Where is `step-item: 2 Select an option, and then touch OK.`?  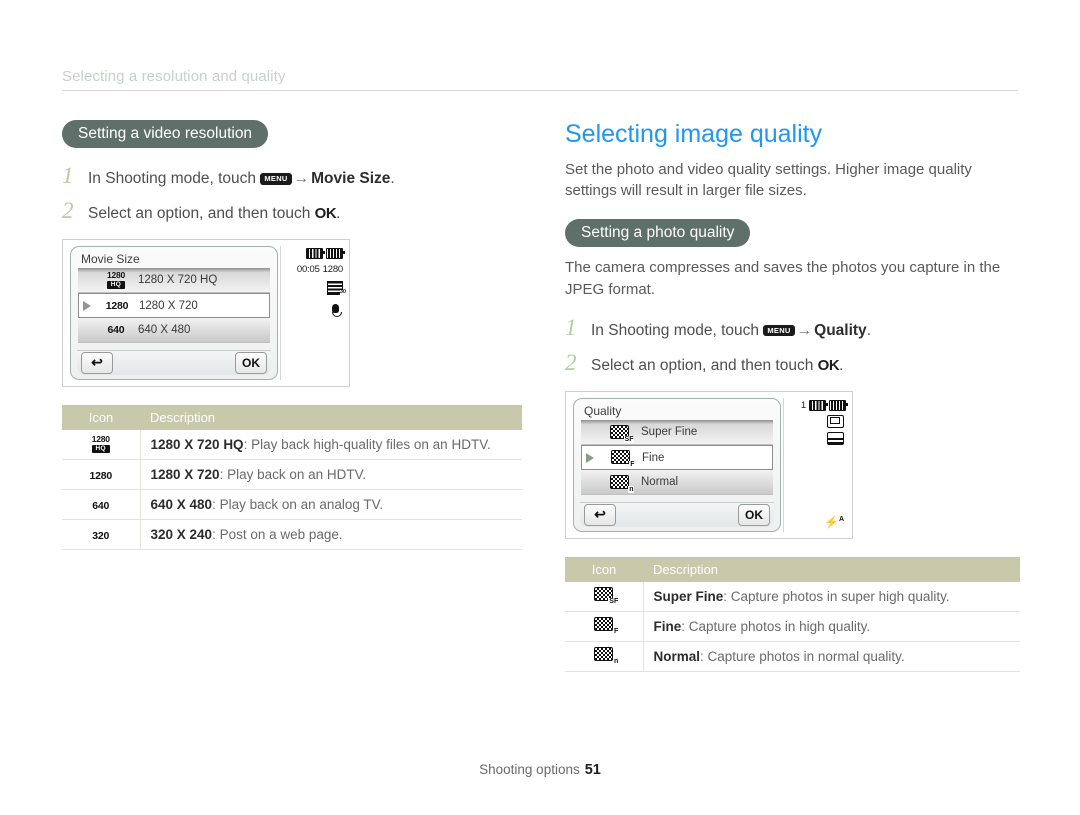 step-item: 2 Select an option, and then touch OK. is located at coordinates (292, 212).